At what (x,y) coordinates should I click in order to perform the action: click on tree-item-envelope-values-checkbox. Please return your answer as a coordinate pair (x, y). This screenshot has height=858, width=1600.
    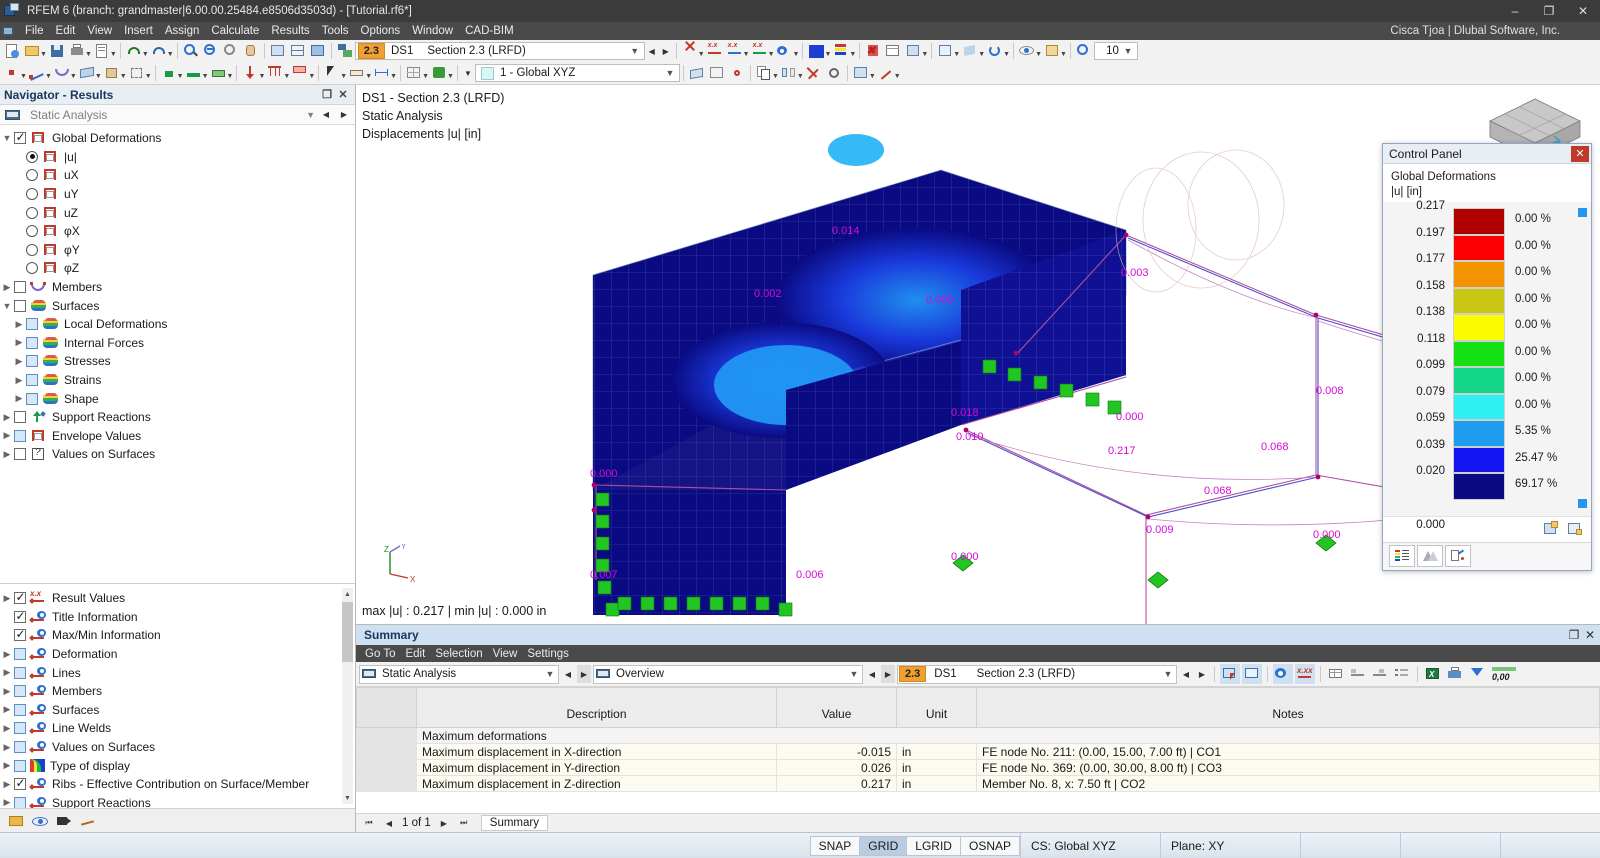
    Looking at the image, I should click on (20, 435).